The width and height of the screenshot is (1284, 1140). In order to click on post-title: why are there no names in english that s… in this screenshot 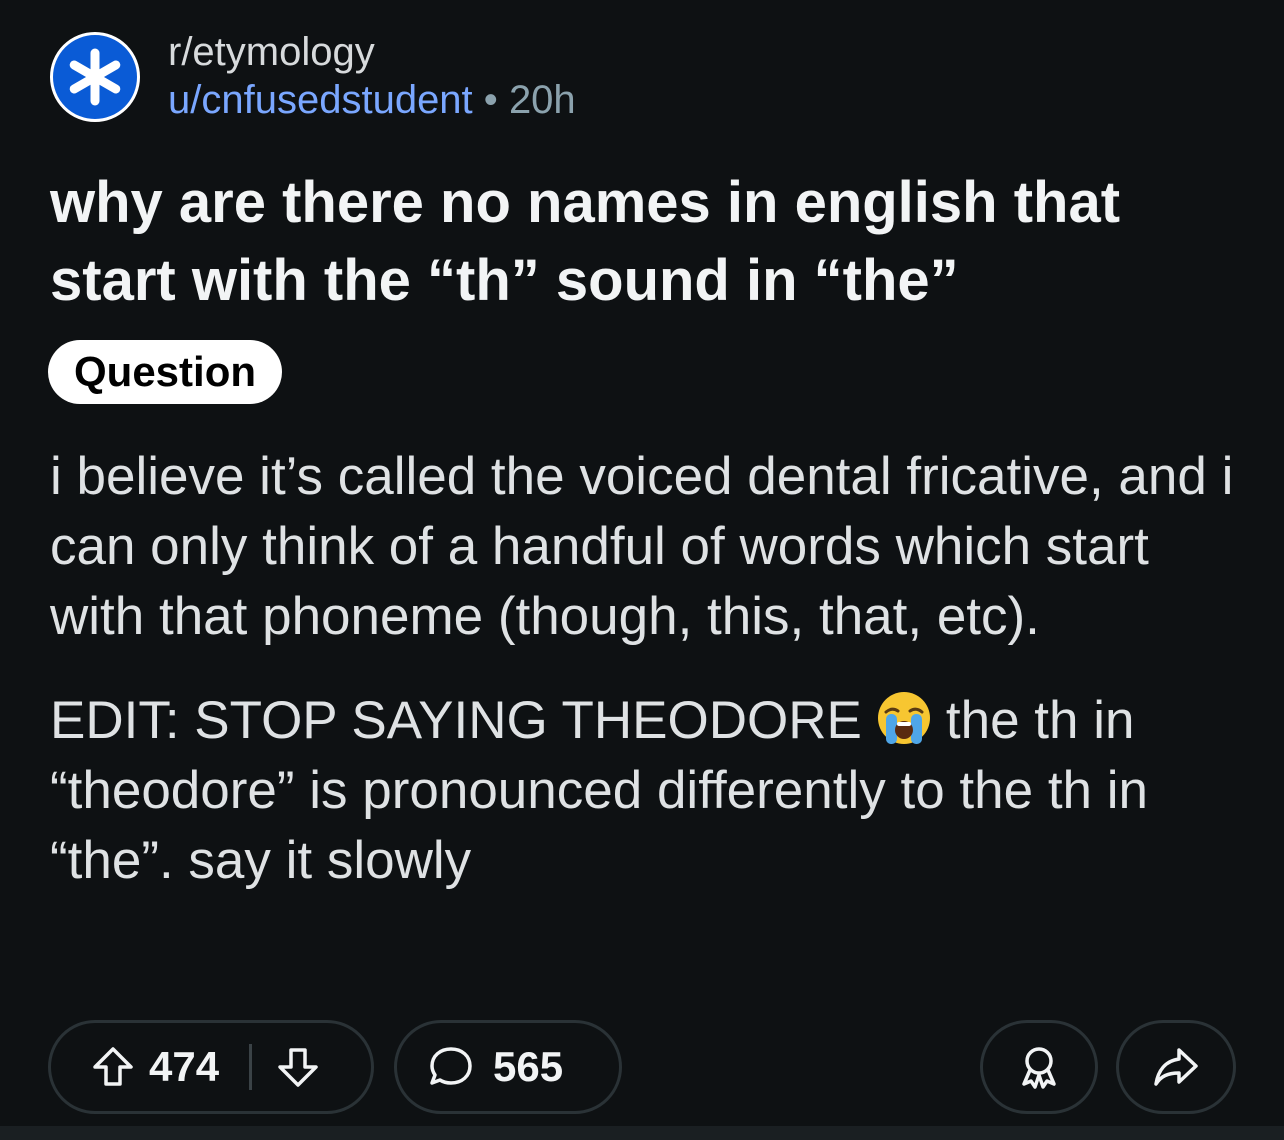, I will do `click(645, 242)`.